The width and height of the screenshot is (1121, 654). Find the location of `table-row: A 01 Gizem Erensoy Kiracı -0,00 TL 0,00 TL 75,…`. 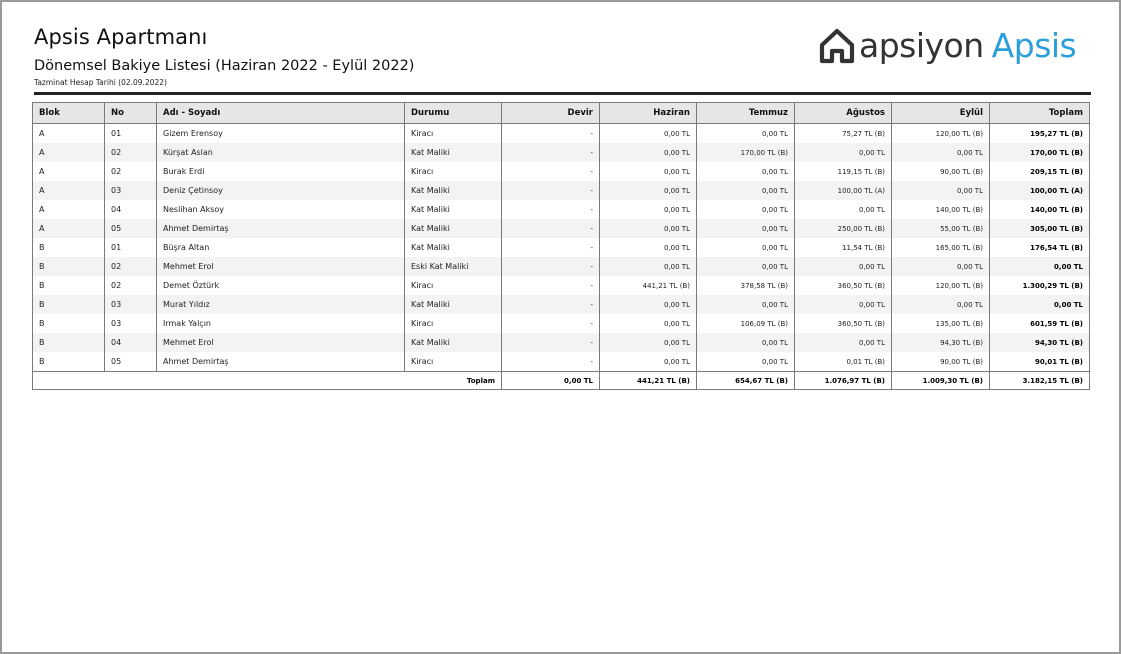

table-row: A 01 Gizem Erensoy Kiracı -0,00 TL 0,00 TL 75,… is located at coordinates (561, 133).